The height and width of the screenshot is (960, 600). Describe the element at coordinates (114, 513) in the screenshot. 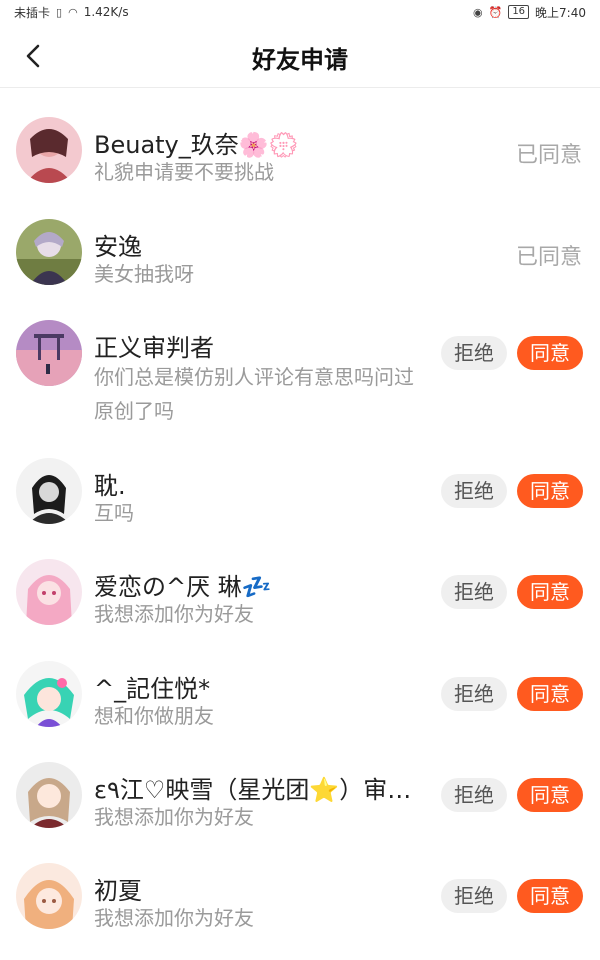

I see `request-message: 互吗` at that location.